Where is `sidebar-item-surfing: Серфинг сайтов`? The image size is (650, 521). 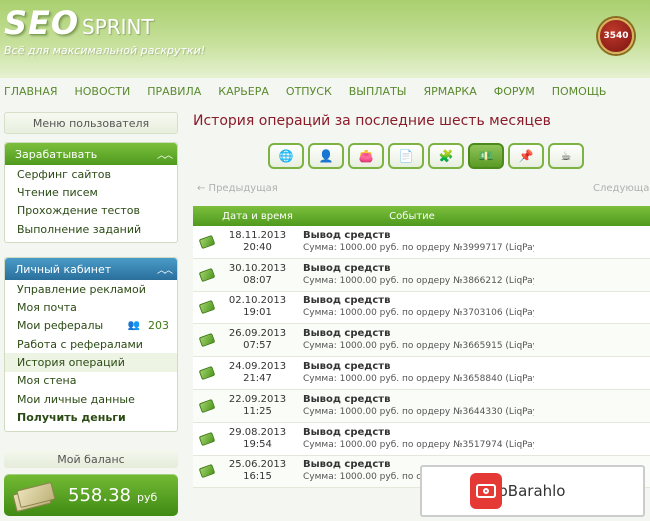 sidebar-item-surfing: Серфинг сайтов is located at coordinates (91, 174).